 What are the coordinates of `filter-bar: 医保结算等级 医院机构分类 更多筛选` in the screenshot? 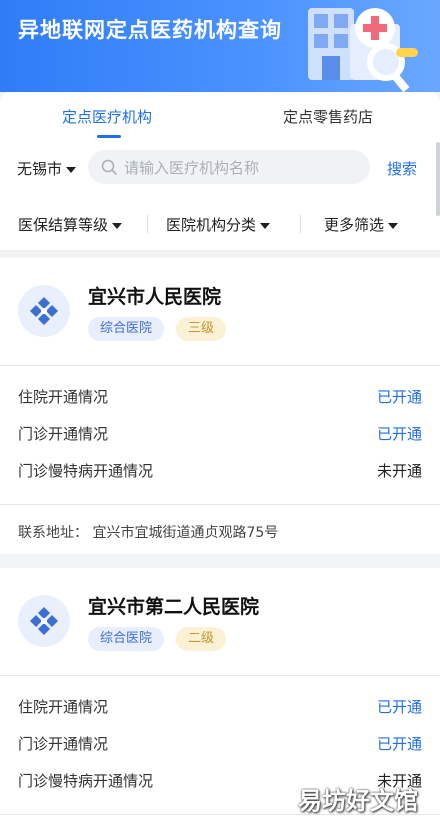 It's located at (220, 224).